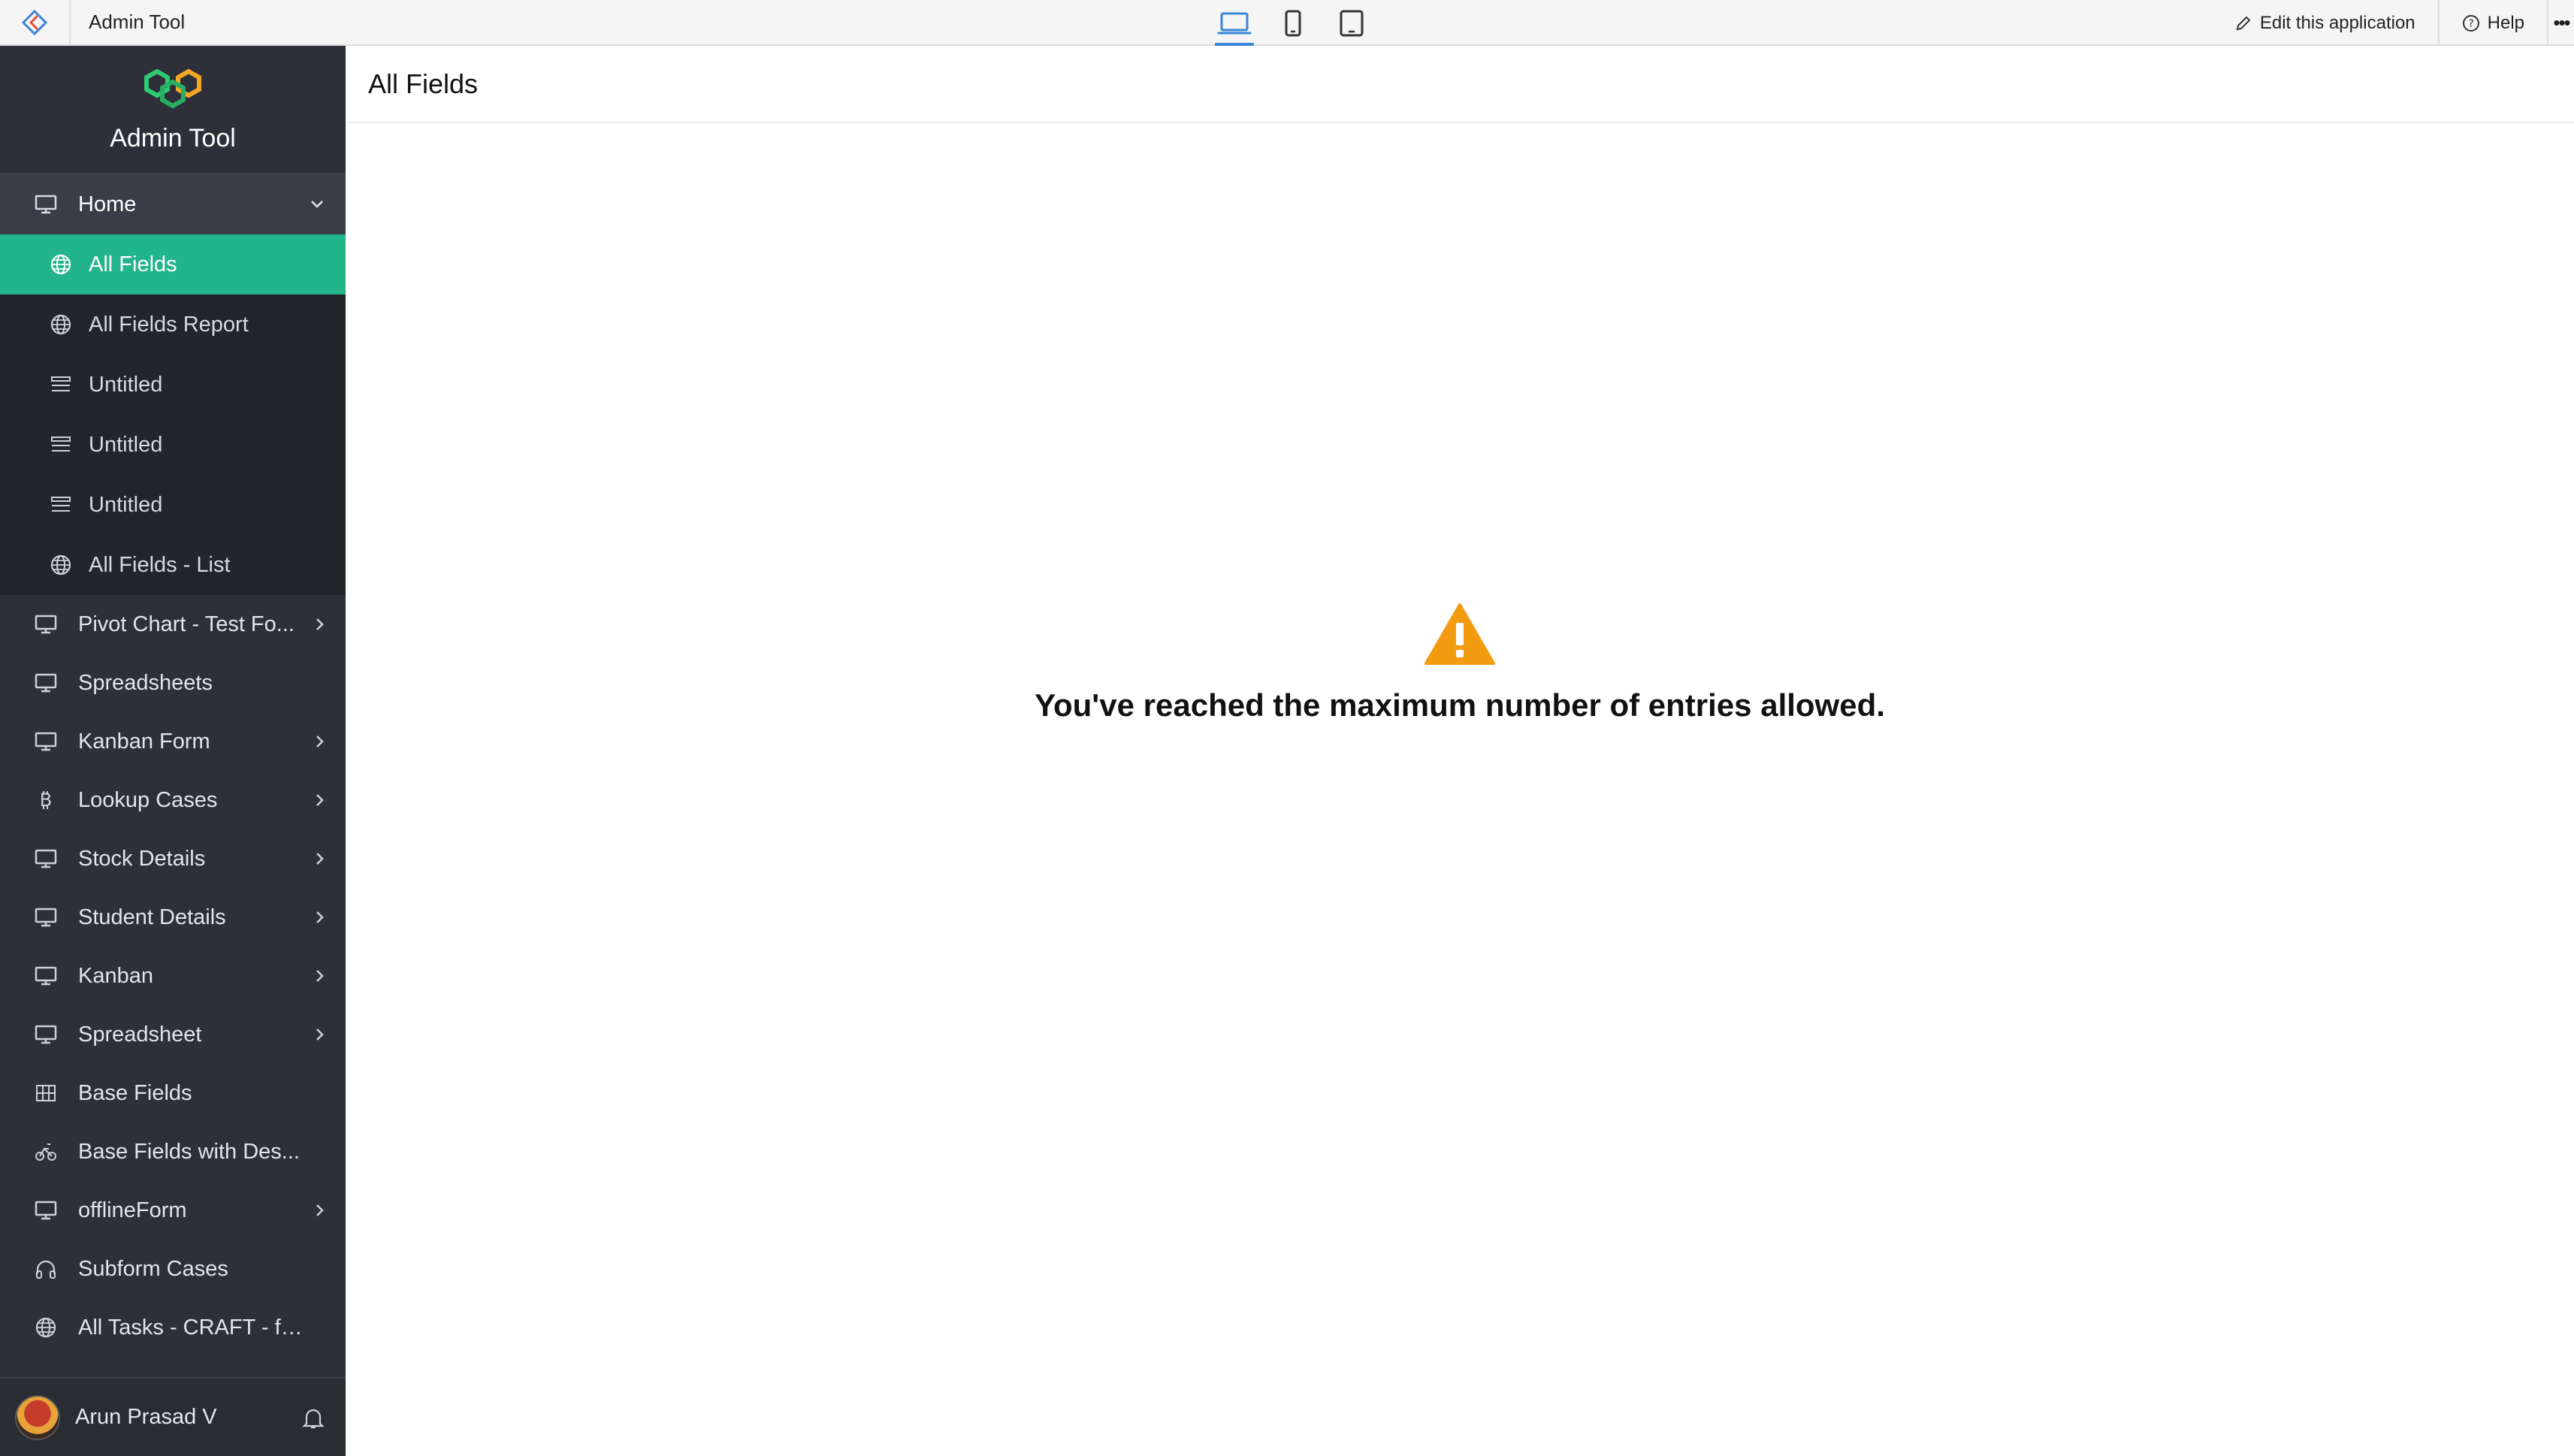  Describe the element at coordinates (173, 741) in the screenshot. I see `sidebar-item-kanban-form: Kanban Form` at that location.